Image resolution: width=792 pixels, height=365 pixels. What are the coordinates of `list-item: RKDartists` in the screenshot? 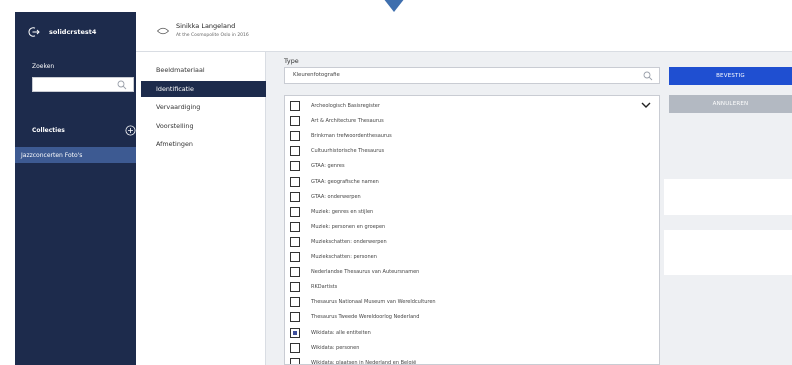 It's located at (313, 287).